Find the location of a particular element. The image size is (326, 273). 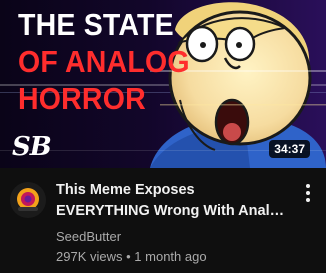

thumbnail-title-line-3: HORROR is located at coordinates (82, 98).